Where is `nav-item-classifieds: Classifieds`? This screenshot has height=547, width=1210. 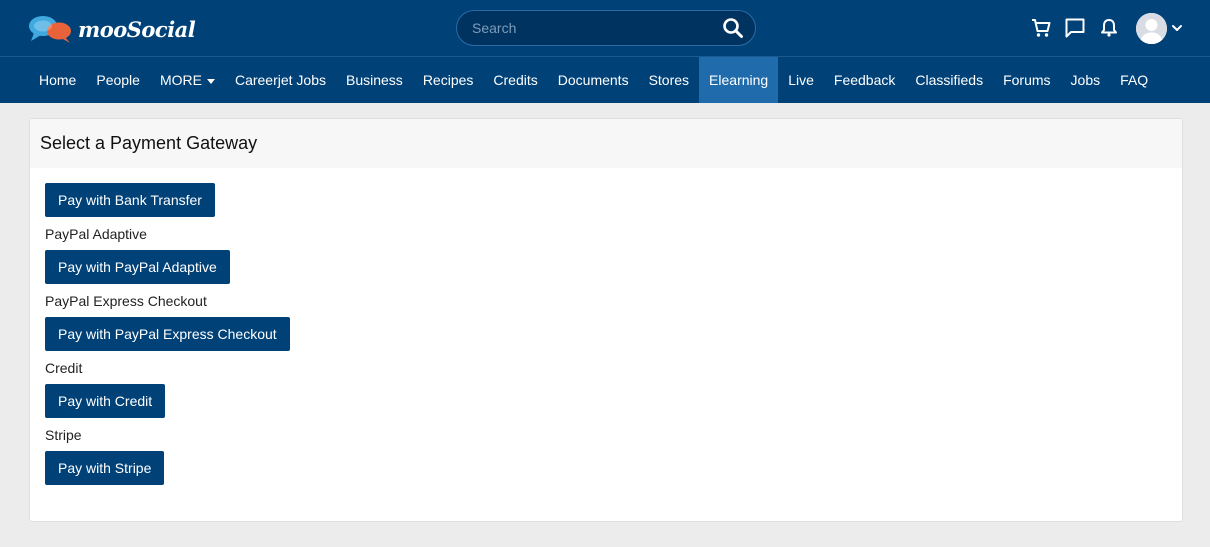 nav-item-classifieds: Classifieds is located at coordinates (949, 80).